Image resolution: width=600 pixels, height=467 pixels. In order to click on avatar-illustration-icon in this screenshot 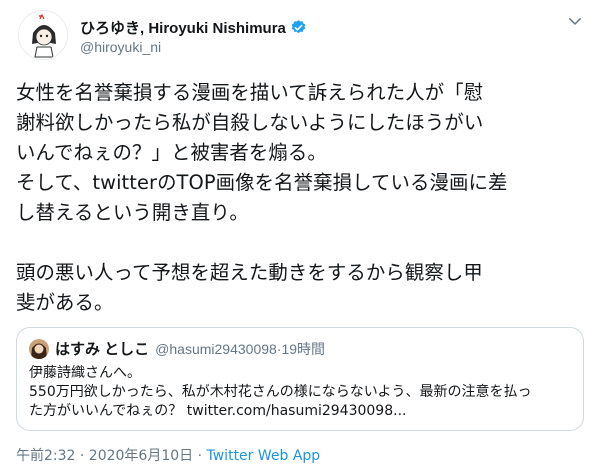, I will do `click(43, 35)`.